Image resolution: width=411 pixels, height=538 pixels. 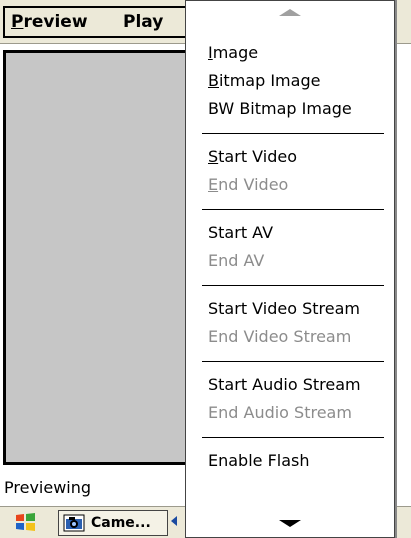 What do you see at coordinates (248, 184) in the screenshot?
I see `menu-item-label: End Video` at bounding box center [248, 184].